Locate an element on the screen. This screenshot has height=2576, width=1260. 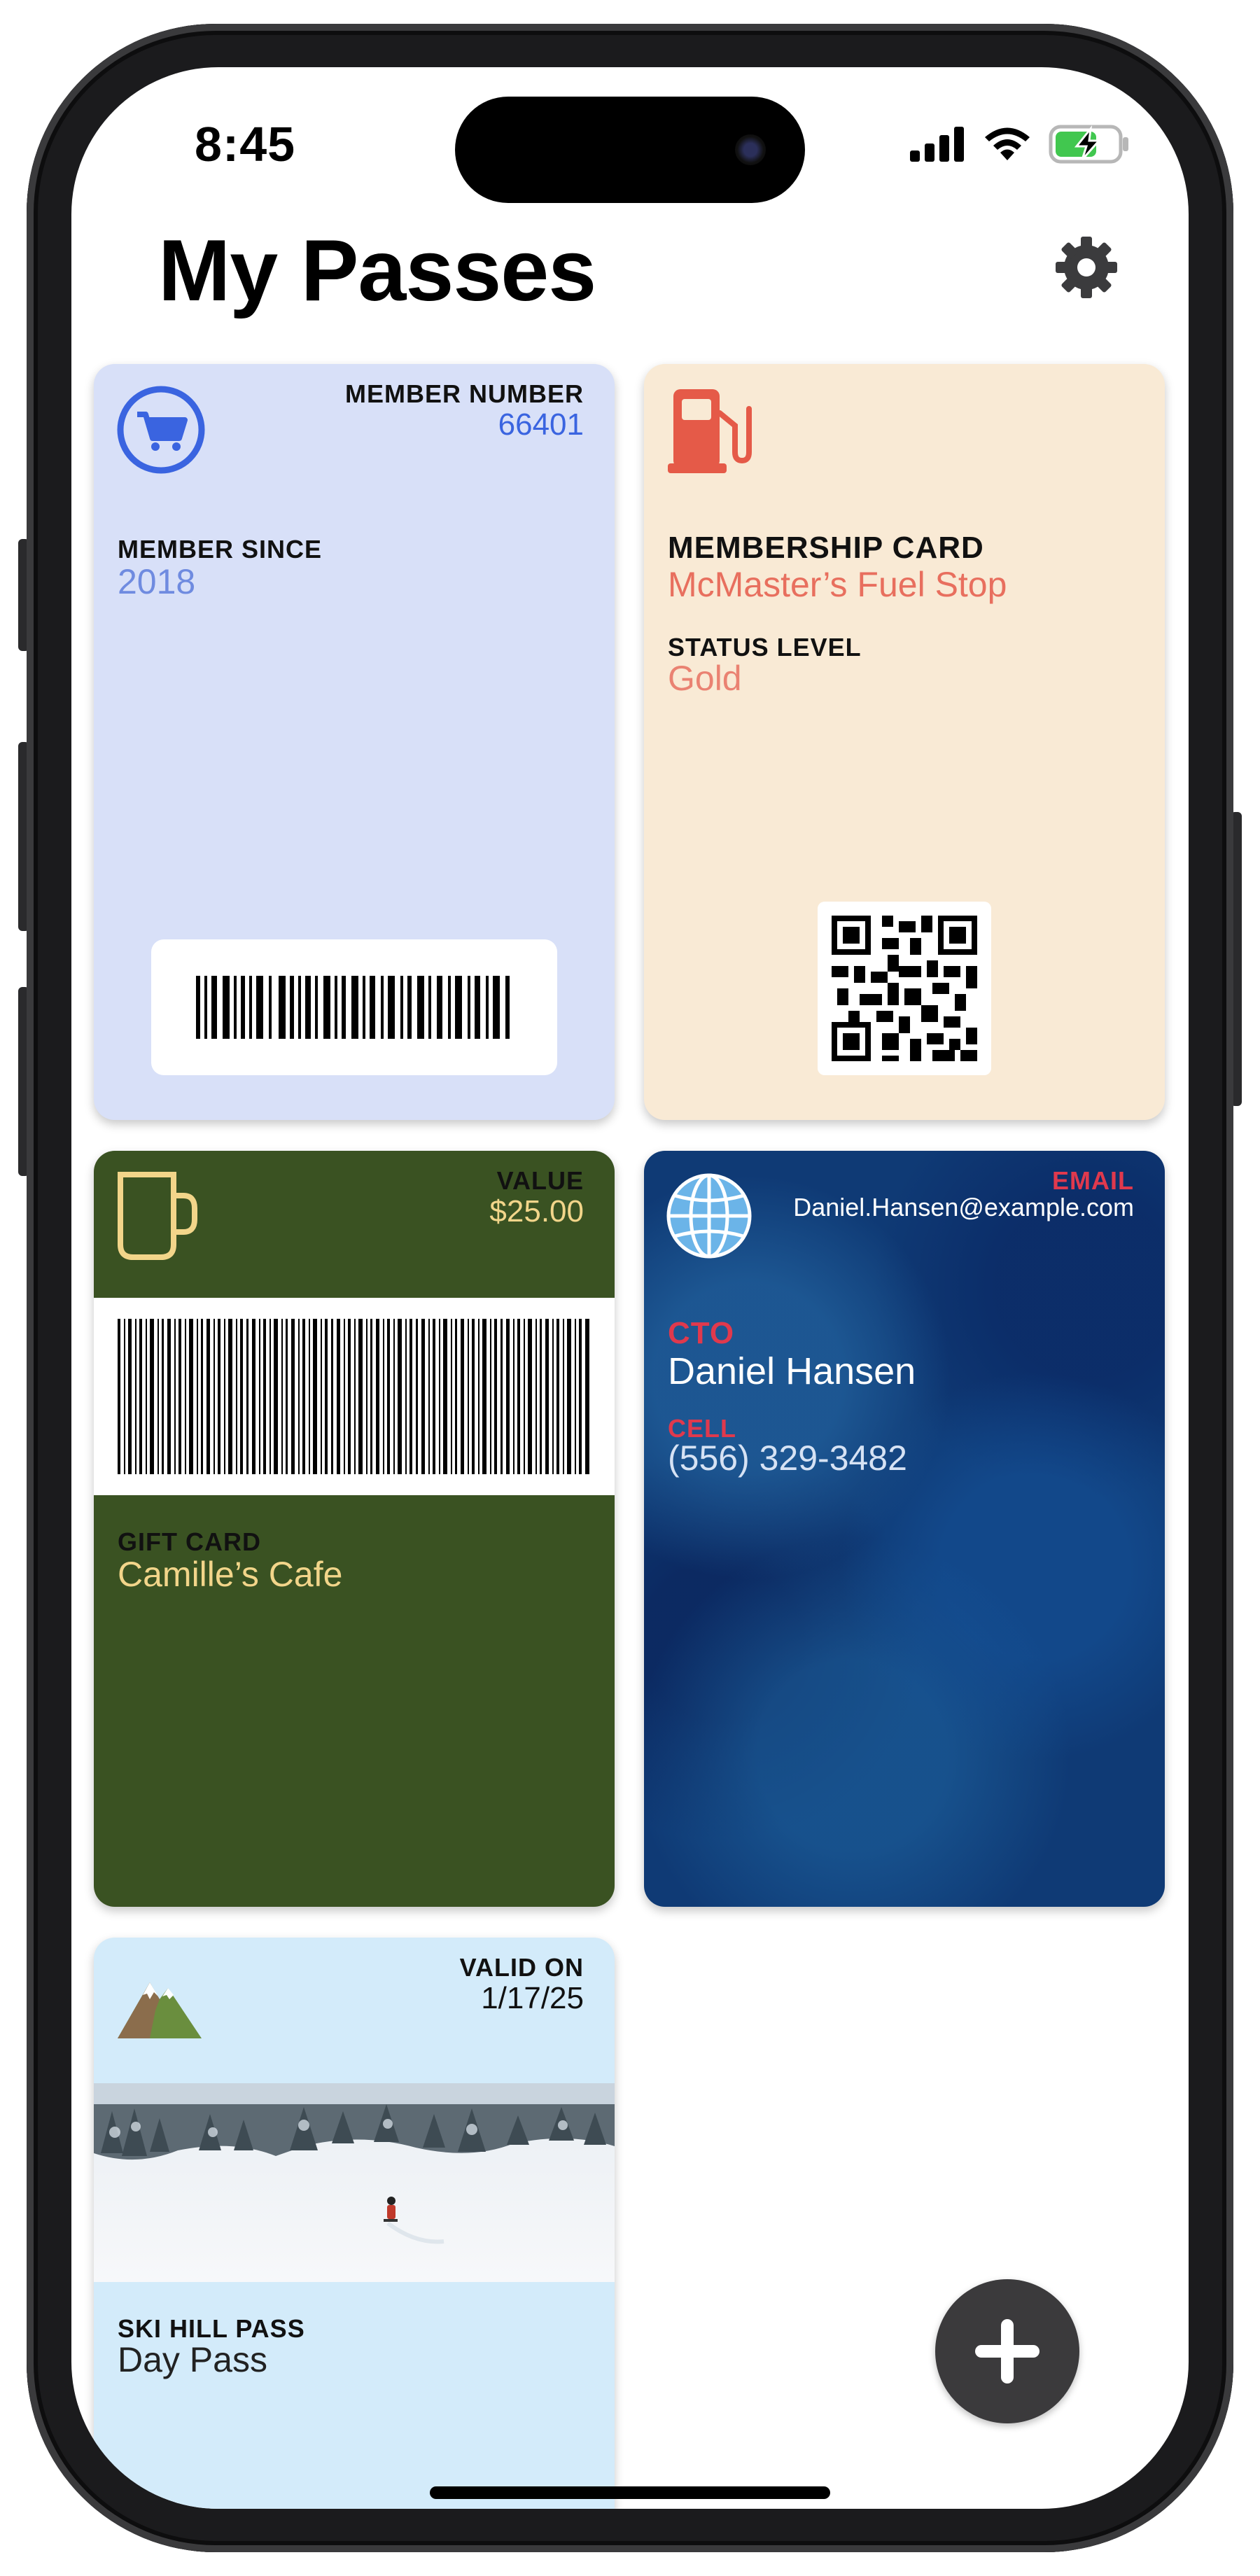
cellular-signal-icon is located at coordinates (937, 144).